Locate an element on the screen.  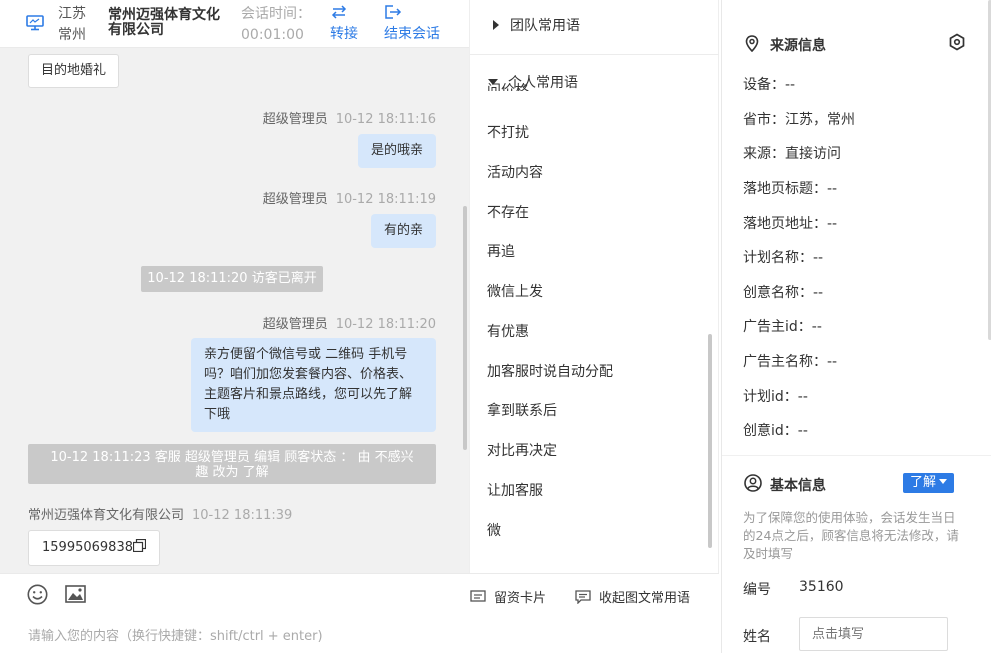
customer-name-label: 姓名 is located at coordinates (757, 637).